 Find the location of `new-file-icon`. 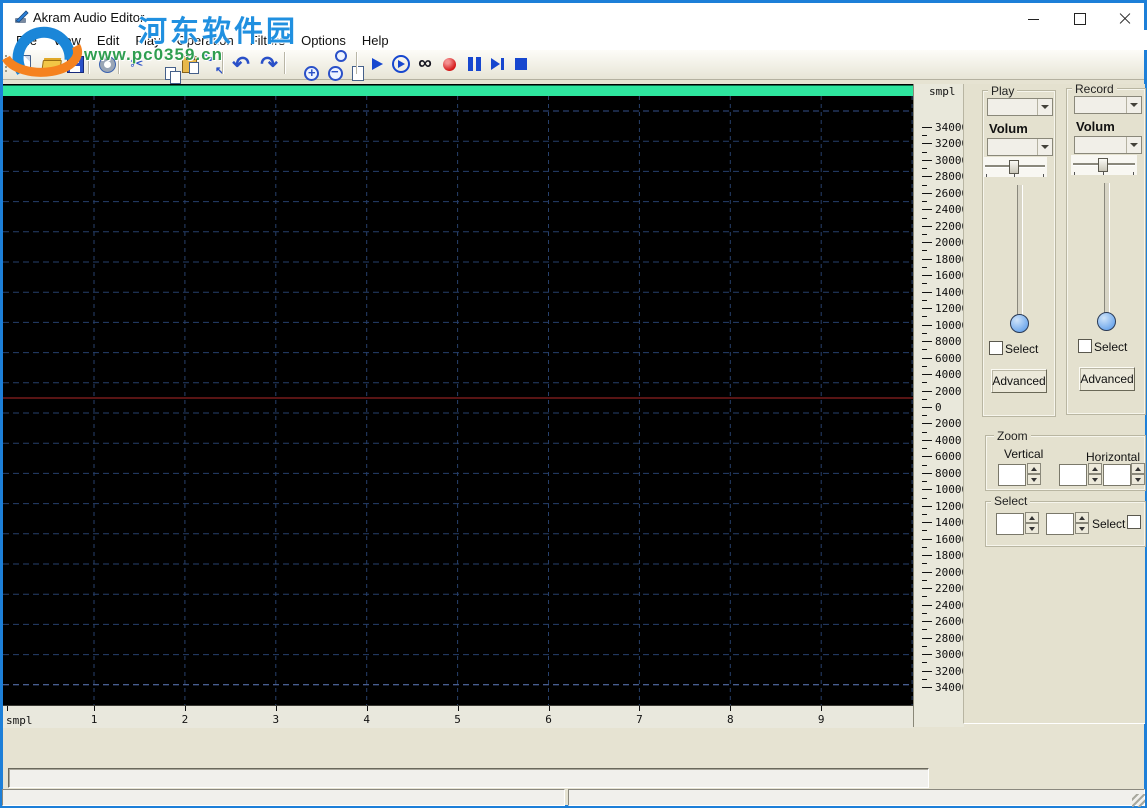

new-file-icon is located at coordinates (23, 64).